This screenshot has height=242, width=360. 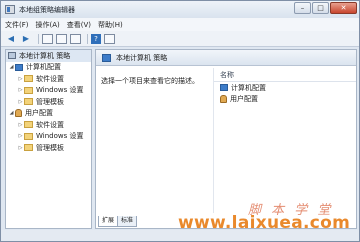 I want to click on tree-label: 用户配置, so click(x=39, y=113).